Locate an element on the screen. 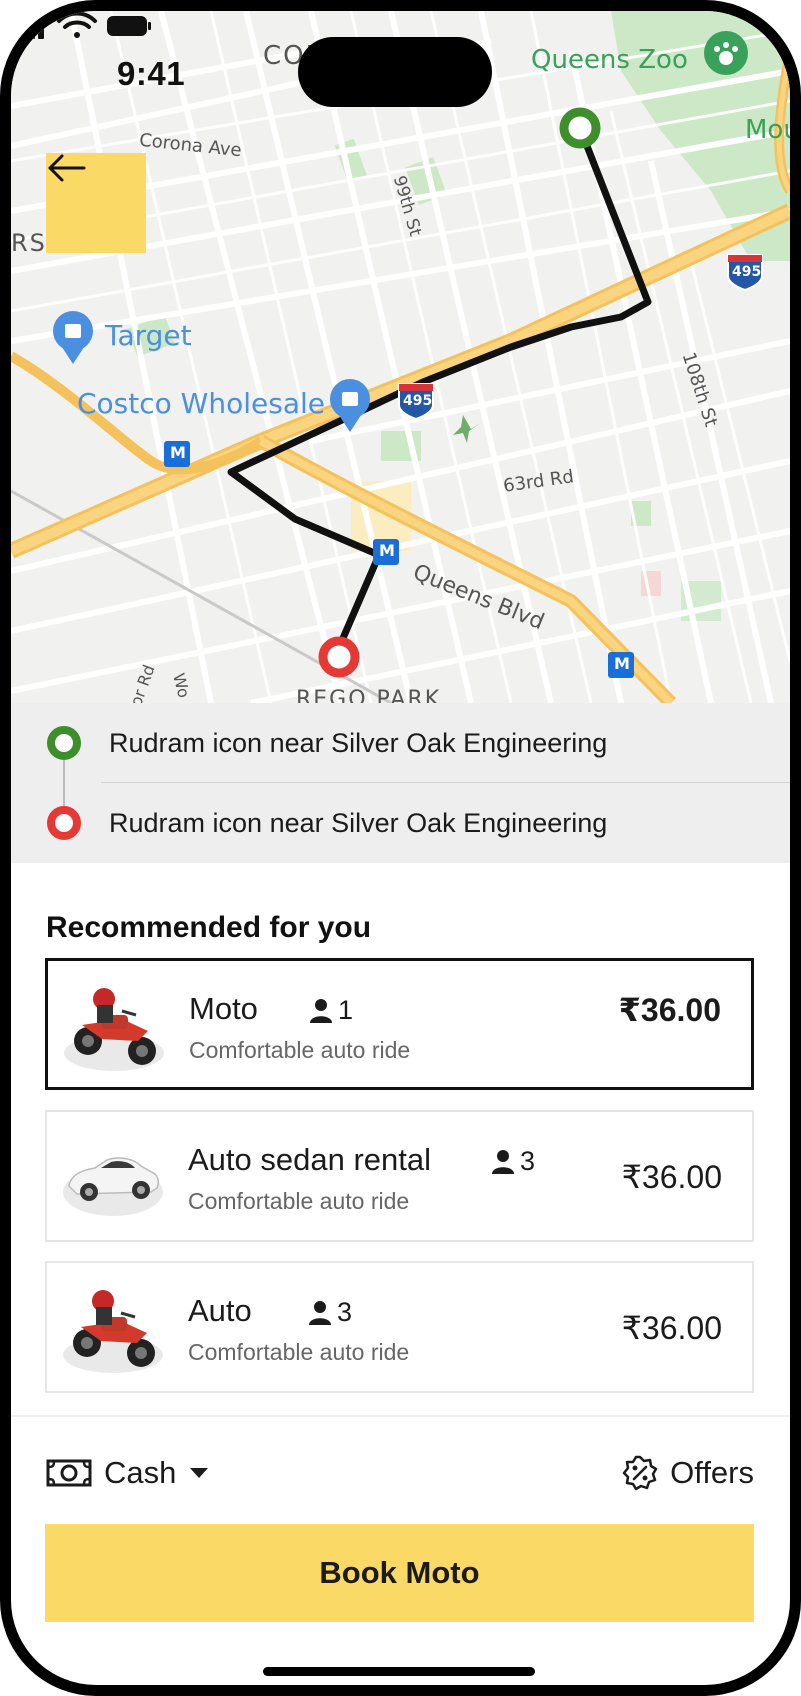 The width and height of the screenshot is (801, 1696). status-time: 9:41 is located at coordinates (151, 73).